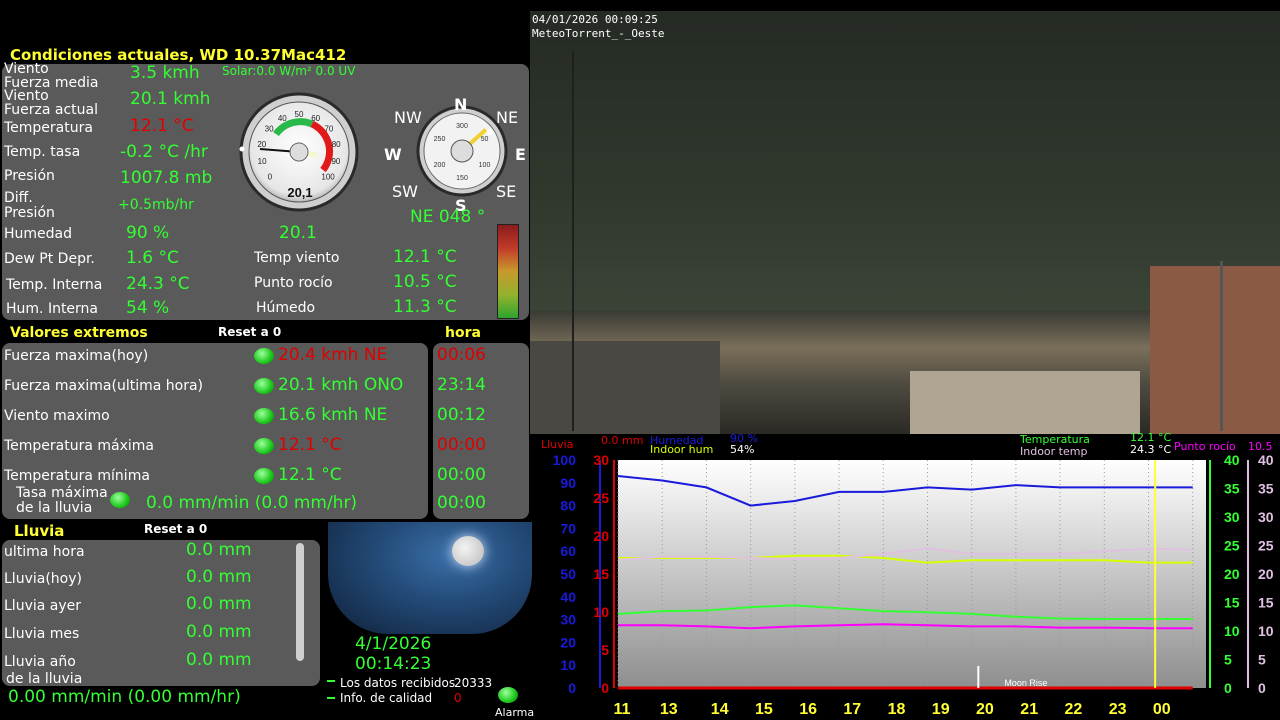 The image size is (1280, 720). What do you see at coordinates (568, 506) in the screenshot?
I see `humidity-tick-label: 80` at bounding box center [568, 506].